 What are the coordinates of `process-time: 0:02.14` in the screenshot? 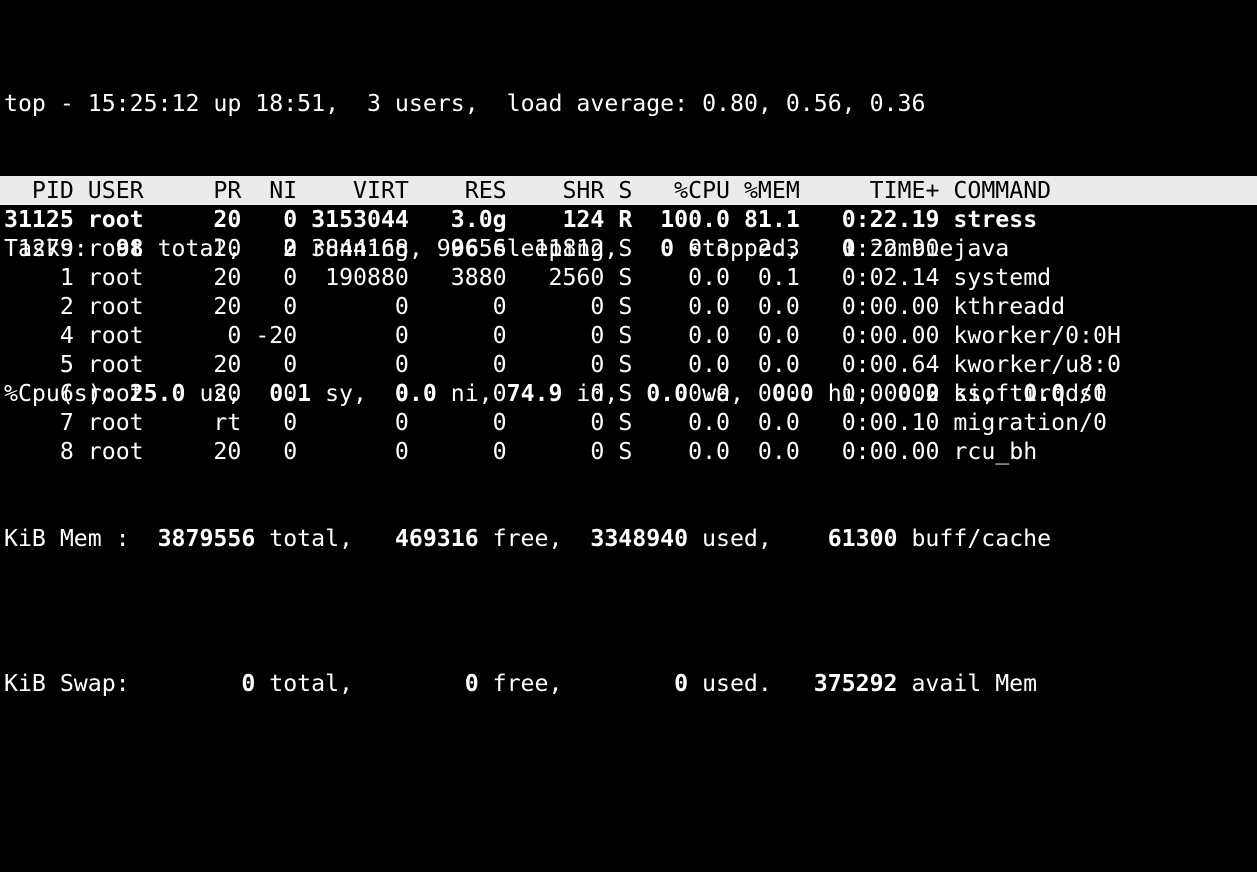 It's located at (869, 277).